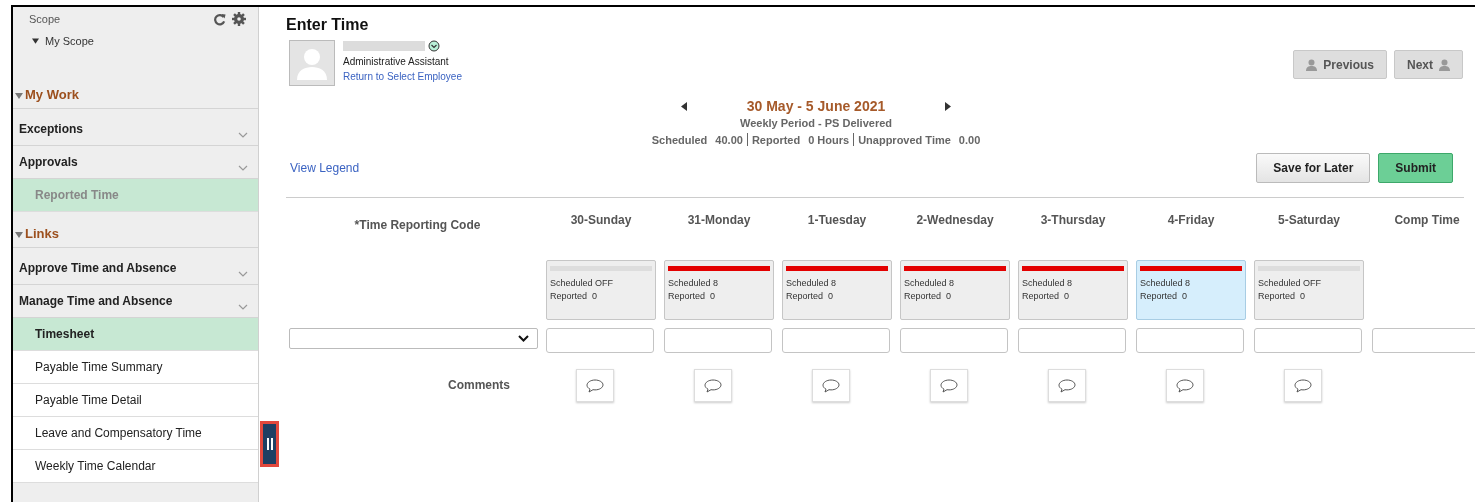  Describe the element at coordinates (135, 334) in the screenshot. I see `menu-item: Timesheet` at that location.